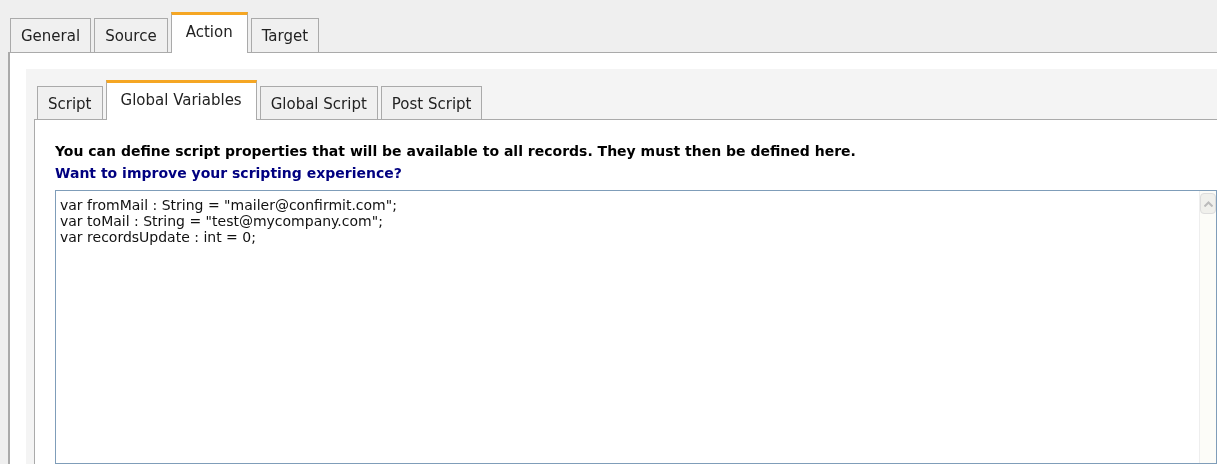 The width and height of the screenshot is (1217, 464). I want to click on tab: Script, so click(70, 102).